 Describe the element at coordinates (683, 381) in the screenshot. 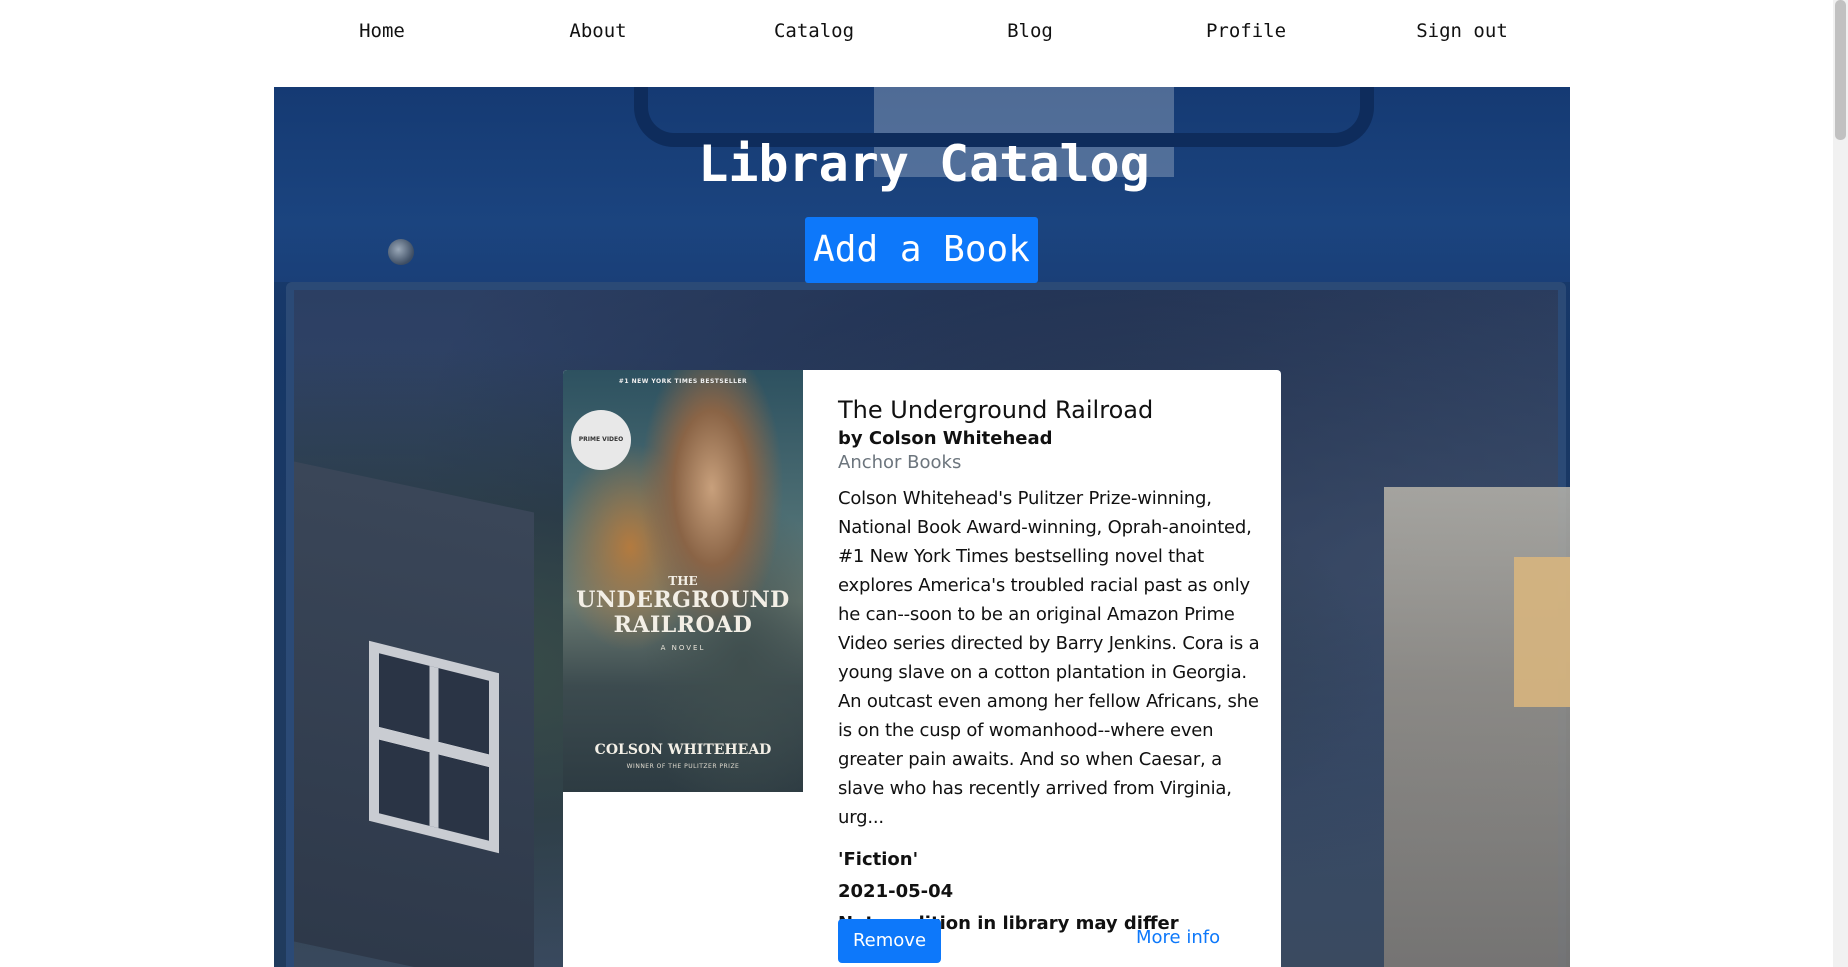

I see `cover-top-line: #1 NEW YORK TIMES BESTSELLER` at that location.